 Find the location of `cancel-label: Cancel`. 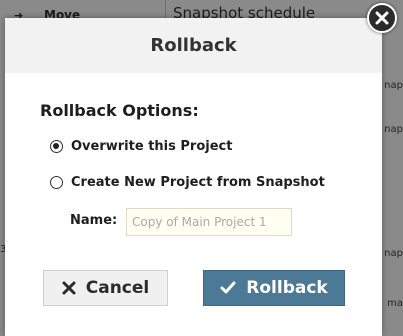

cancel-label: Cancel is located at coordinates (117, 288).